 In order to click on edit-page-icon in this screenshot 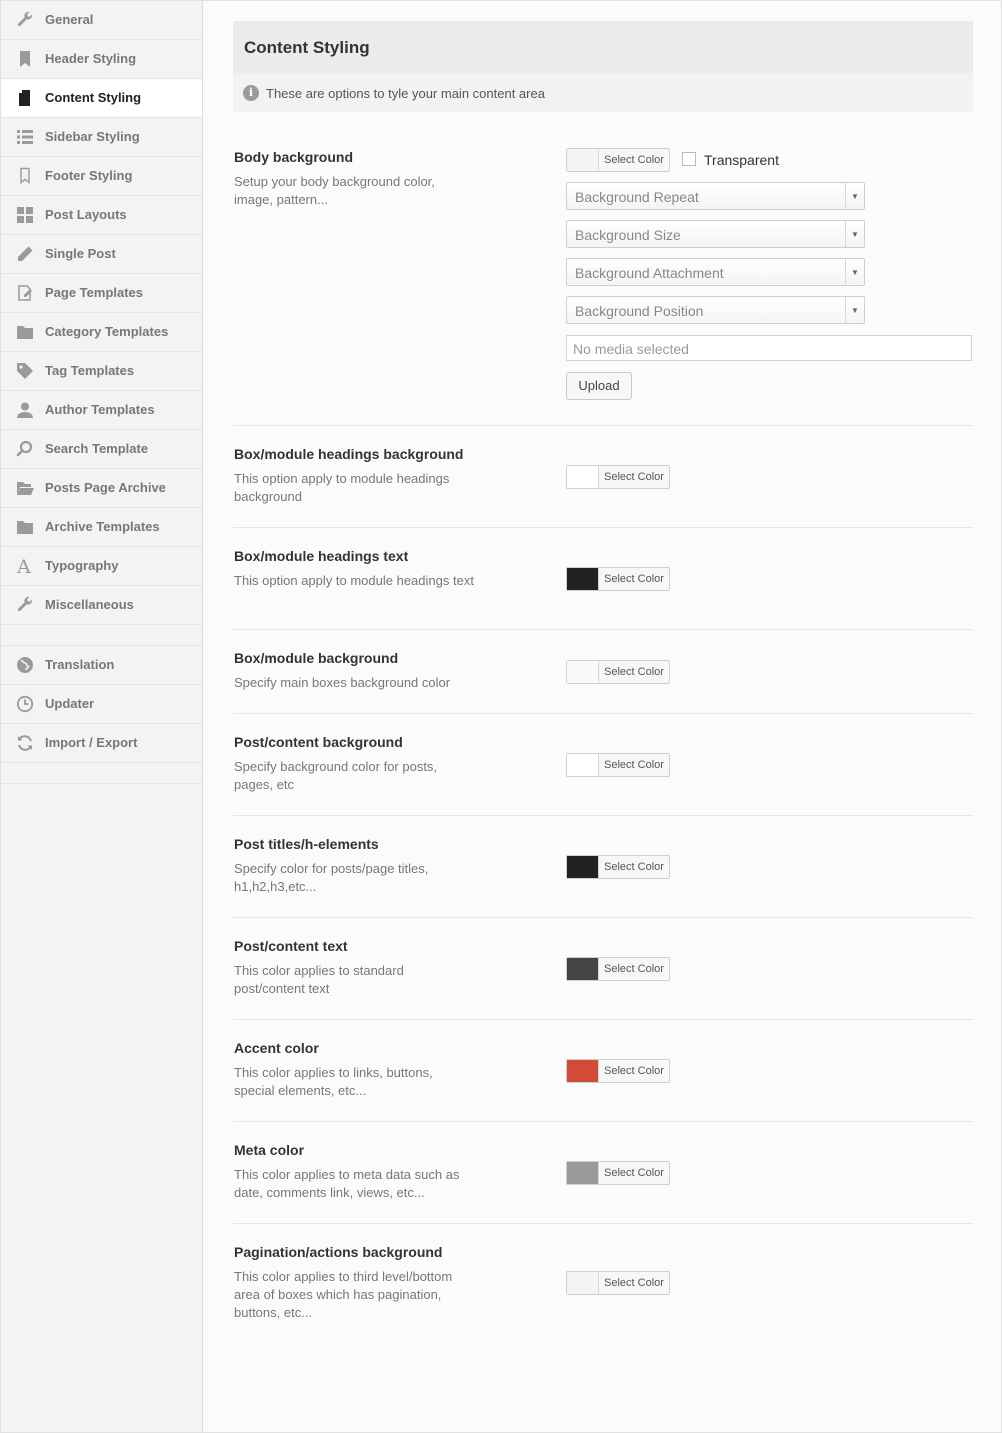, I will do `click(25, 293)`.